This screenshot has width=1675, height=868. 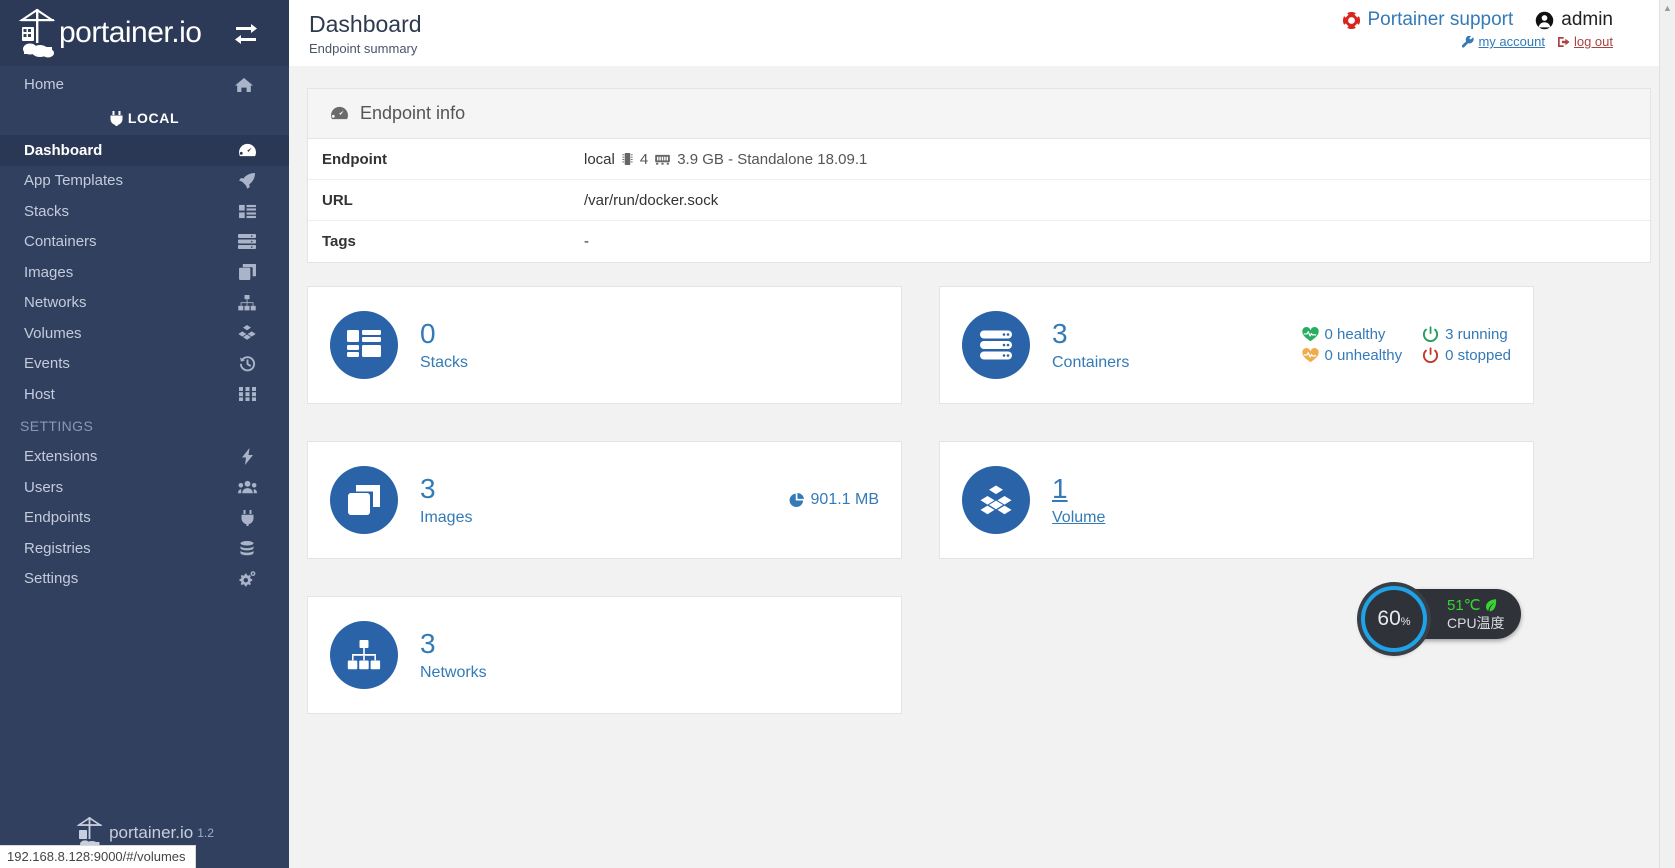 I want to click on card-label: Volume, so click(x=1079, y=517).